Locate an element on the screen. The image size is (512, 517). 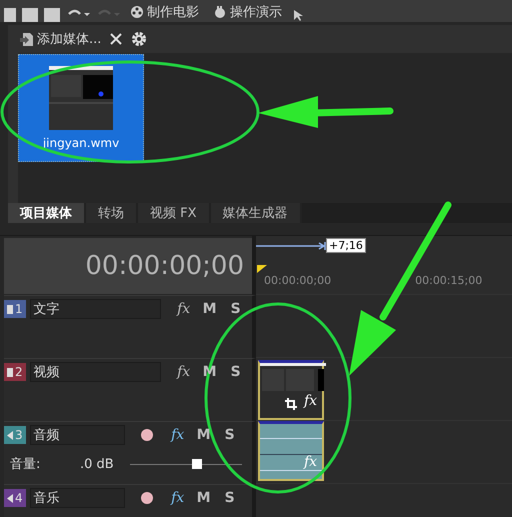
settings-icon is located at coordinates (139, 39).